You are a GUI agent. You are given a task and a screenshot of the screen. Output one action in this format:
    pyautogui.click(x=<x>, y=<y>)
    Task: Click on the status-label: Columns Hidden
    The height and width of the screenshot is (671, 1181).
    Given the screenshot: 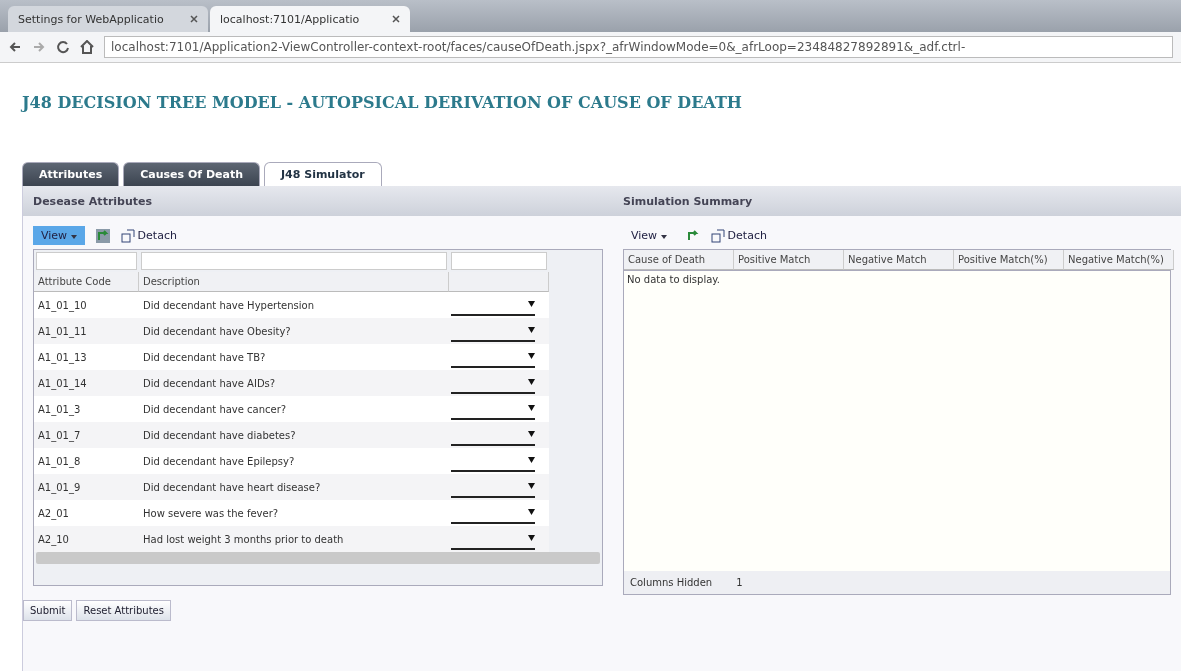 What is the action you would take?
    pyautogui.click(x=671, y=582)
    